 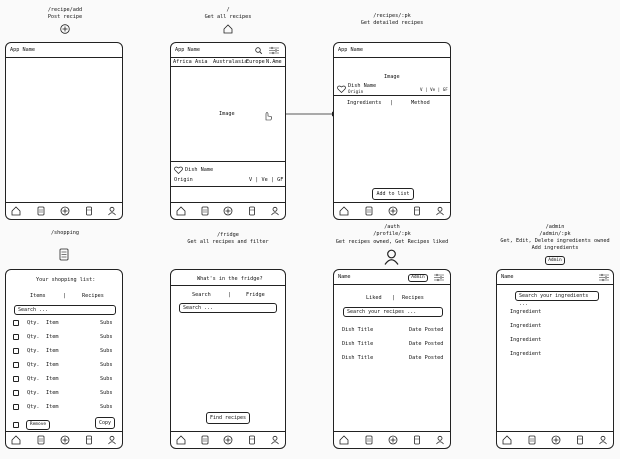 I want to click on route-recipe-add: /recipe/add, so click(x=65, y=10).